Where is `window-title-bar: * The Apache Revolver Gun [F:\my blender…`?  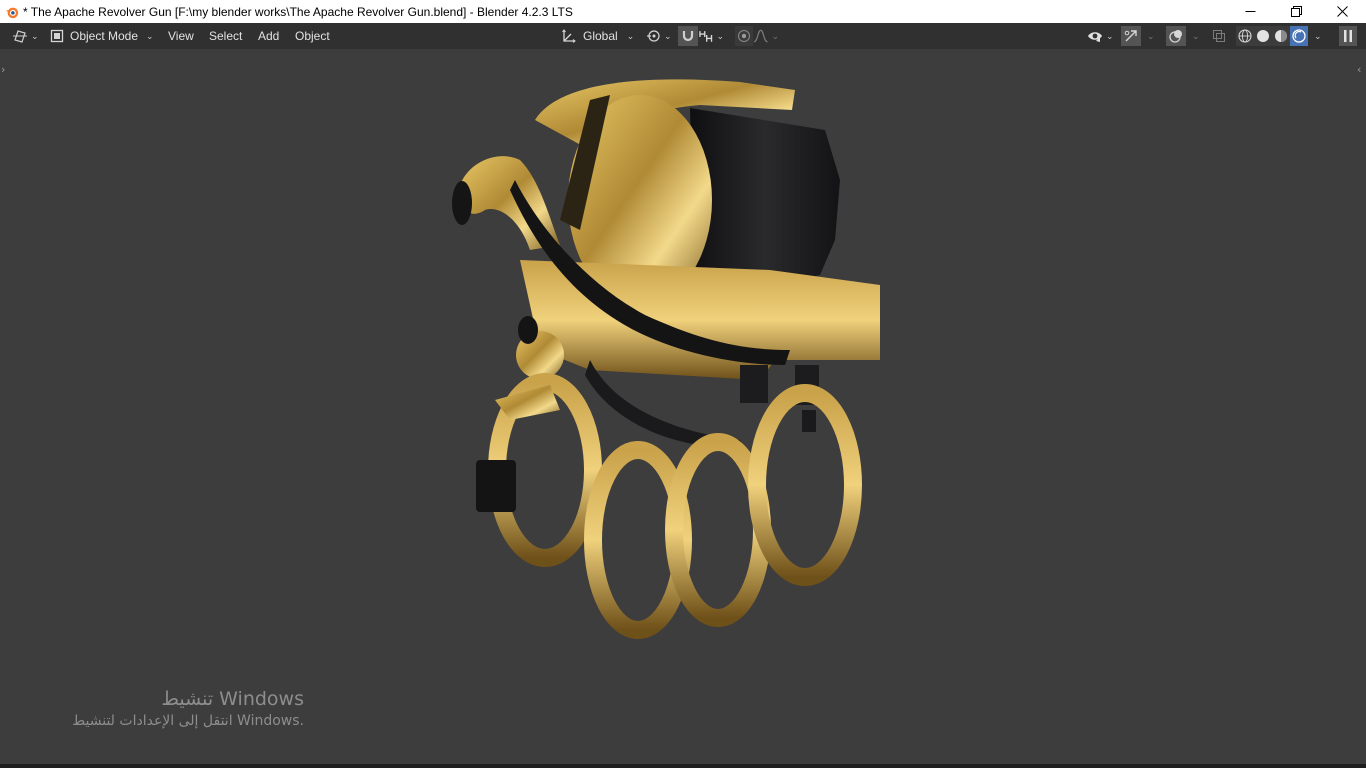 window-title-bar: * The Apache Revolver Gun [F:\my blender… is located at coordinates (683, 11).